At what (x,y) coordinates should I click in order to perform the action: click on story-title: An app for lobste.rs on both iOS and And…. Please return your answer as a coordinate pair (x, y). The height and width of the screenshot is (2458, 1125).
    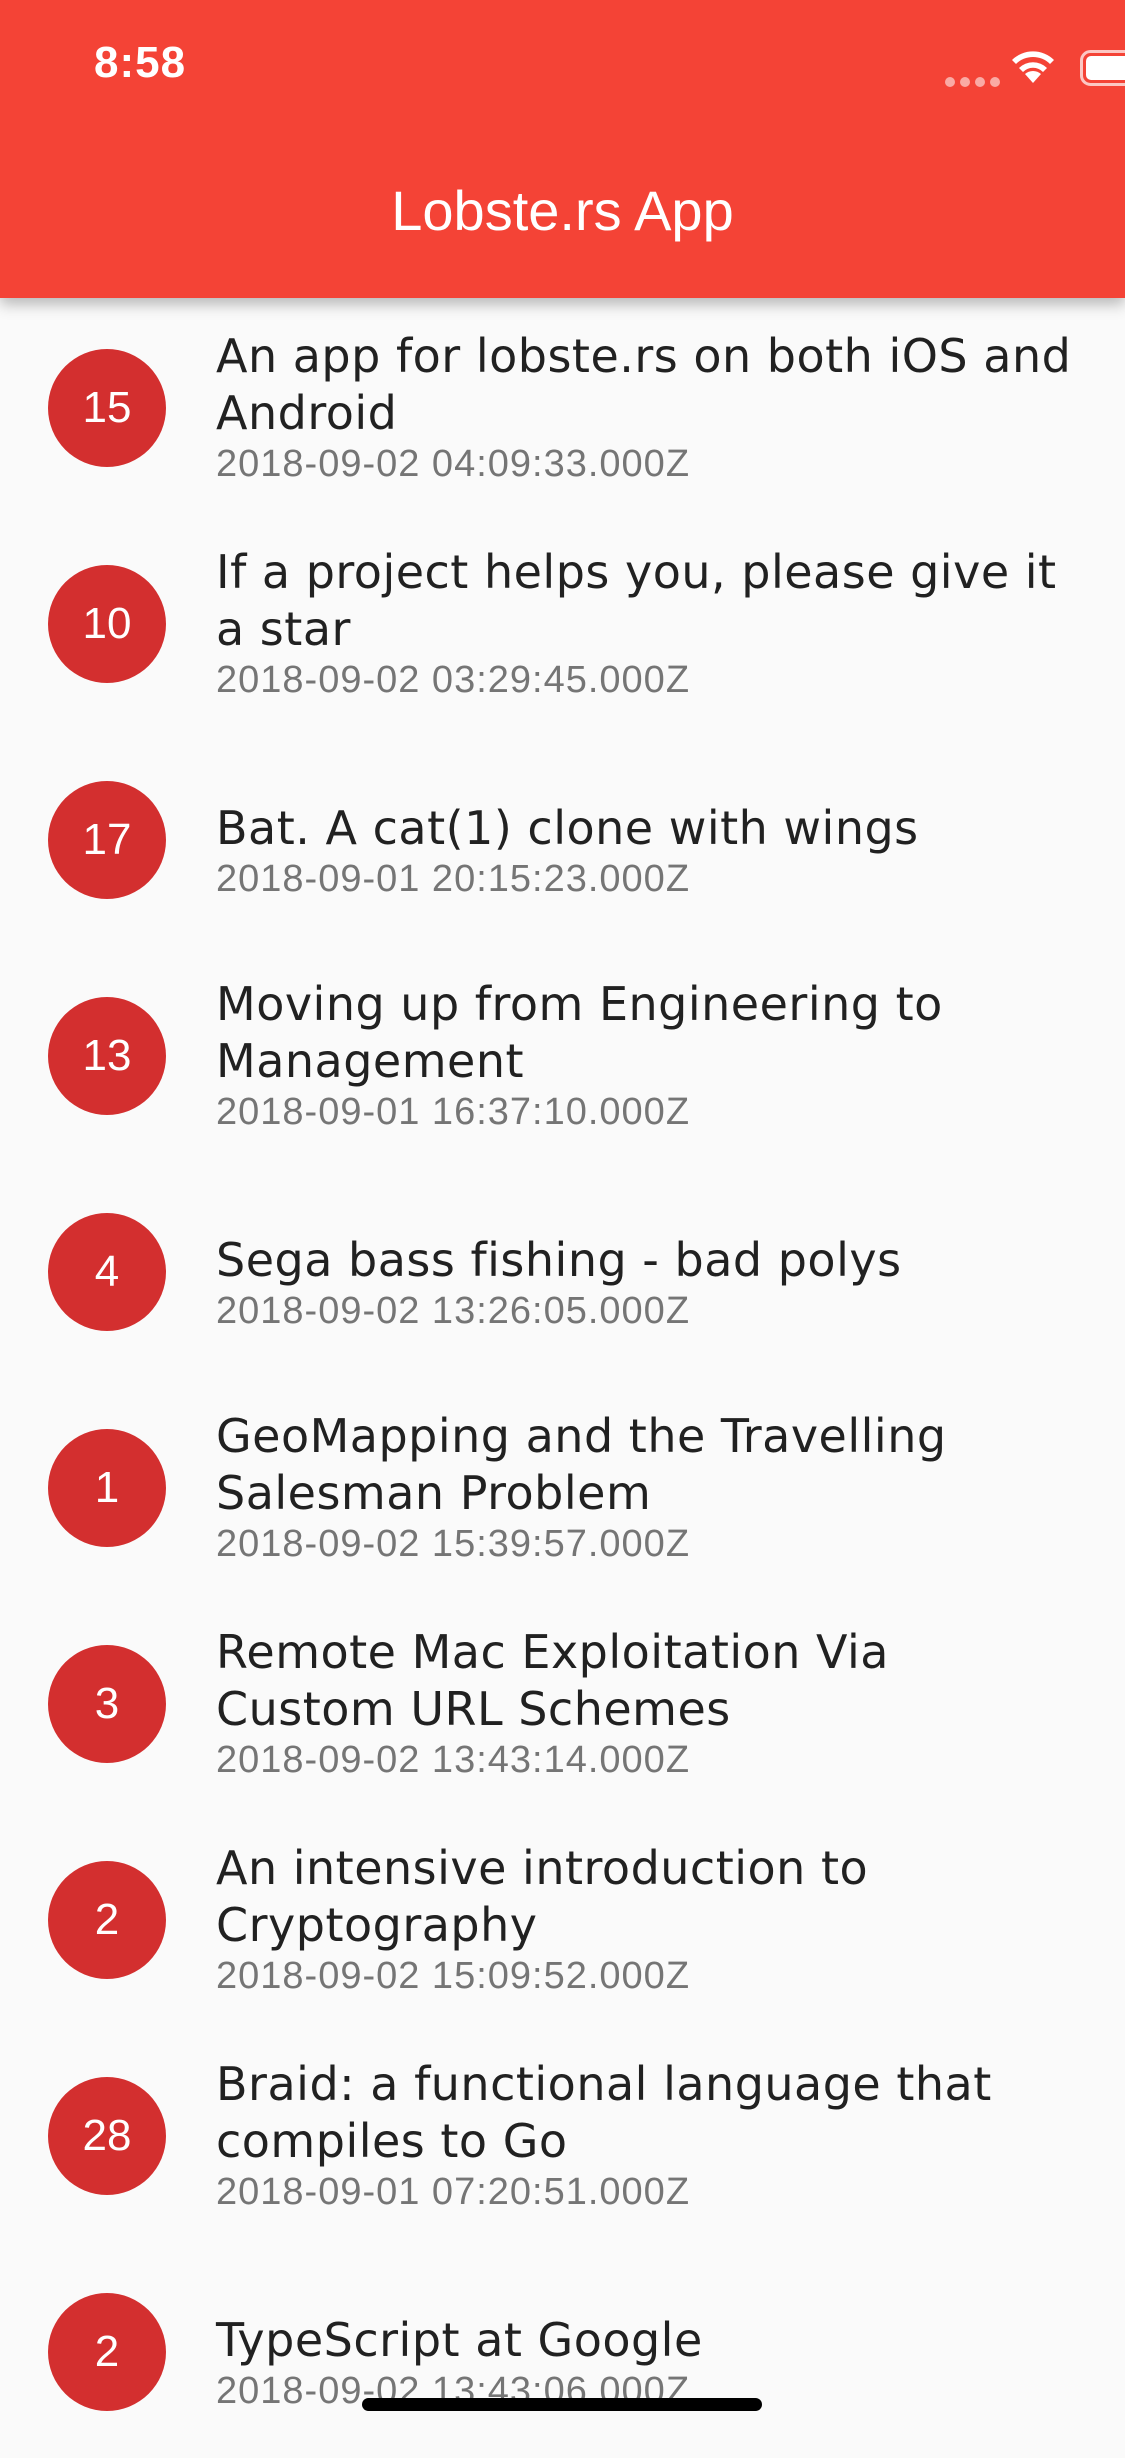
    Looking at the image, I should click on (646, 385).